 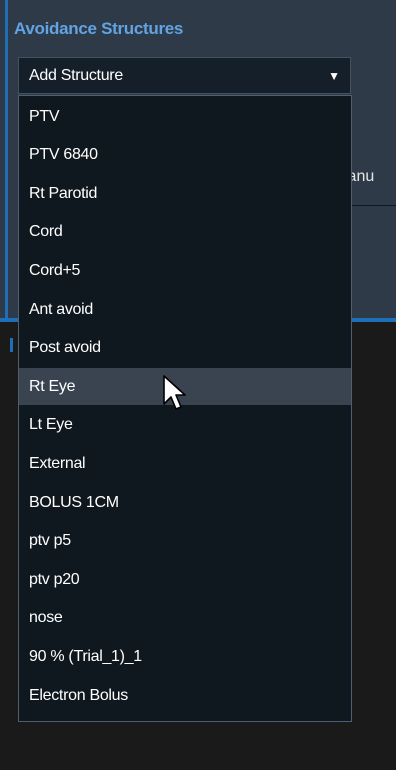 What do you see at coordinates (185, 116) in the screenshot?
I see `dropdown-option: PTV` at bounding box center [185, 116].